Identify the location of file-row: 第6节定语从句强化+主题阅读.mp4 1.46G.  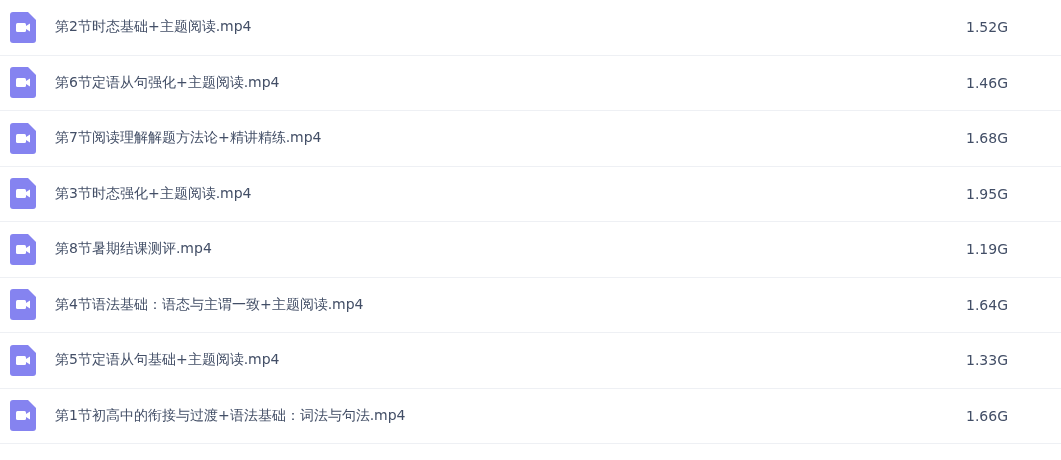
(530, 83).